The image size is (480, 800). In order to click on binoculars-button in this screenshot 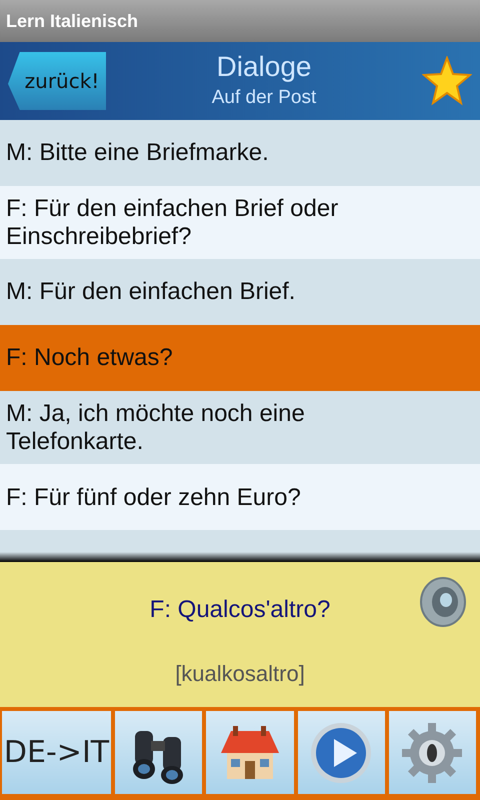, I will do `click(158, 752)`.